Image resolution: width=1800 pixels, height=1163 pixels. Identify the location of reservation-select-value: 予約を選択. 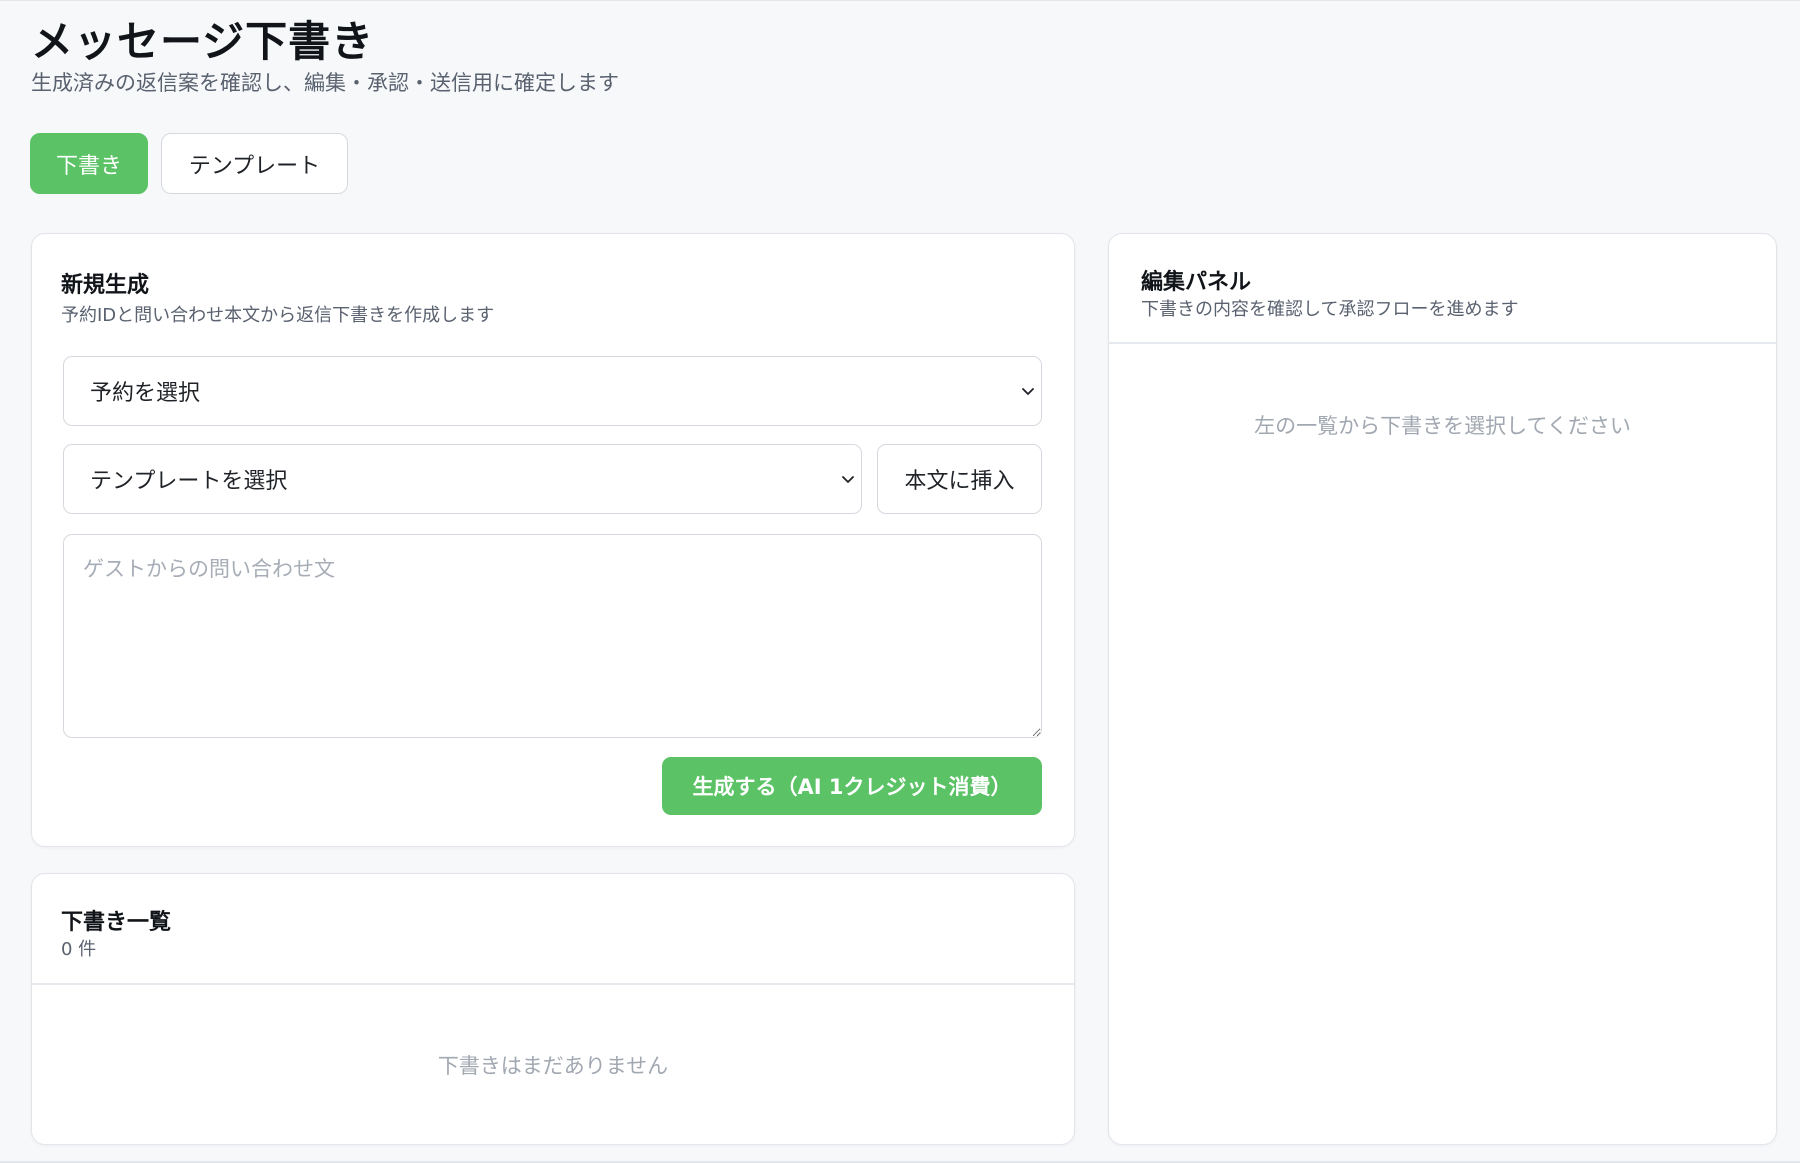
(145, 393).